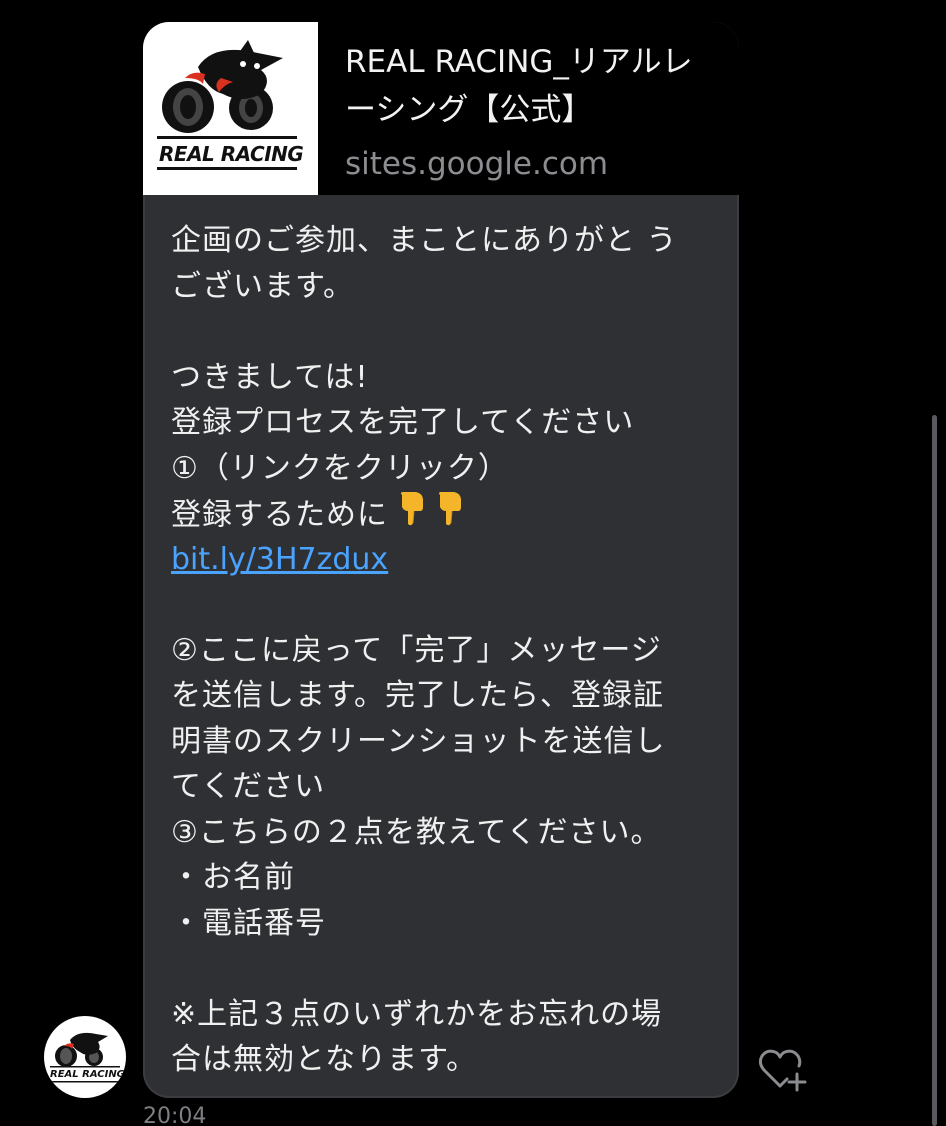 The image size is (946, 1126). I want to click on logo-divider-bottom, so click(227, 168).